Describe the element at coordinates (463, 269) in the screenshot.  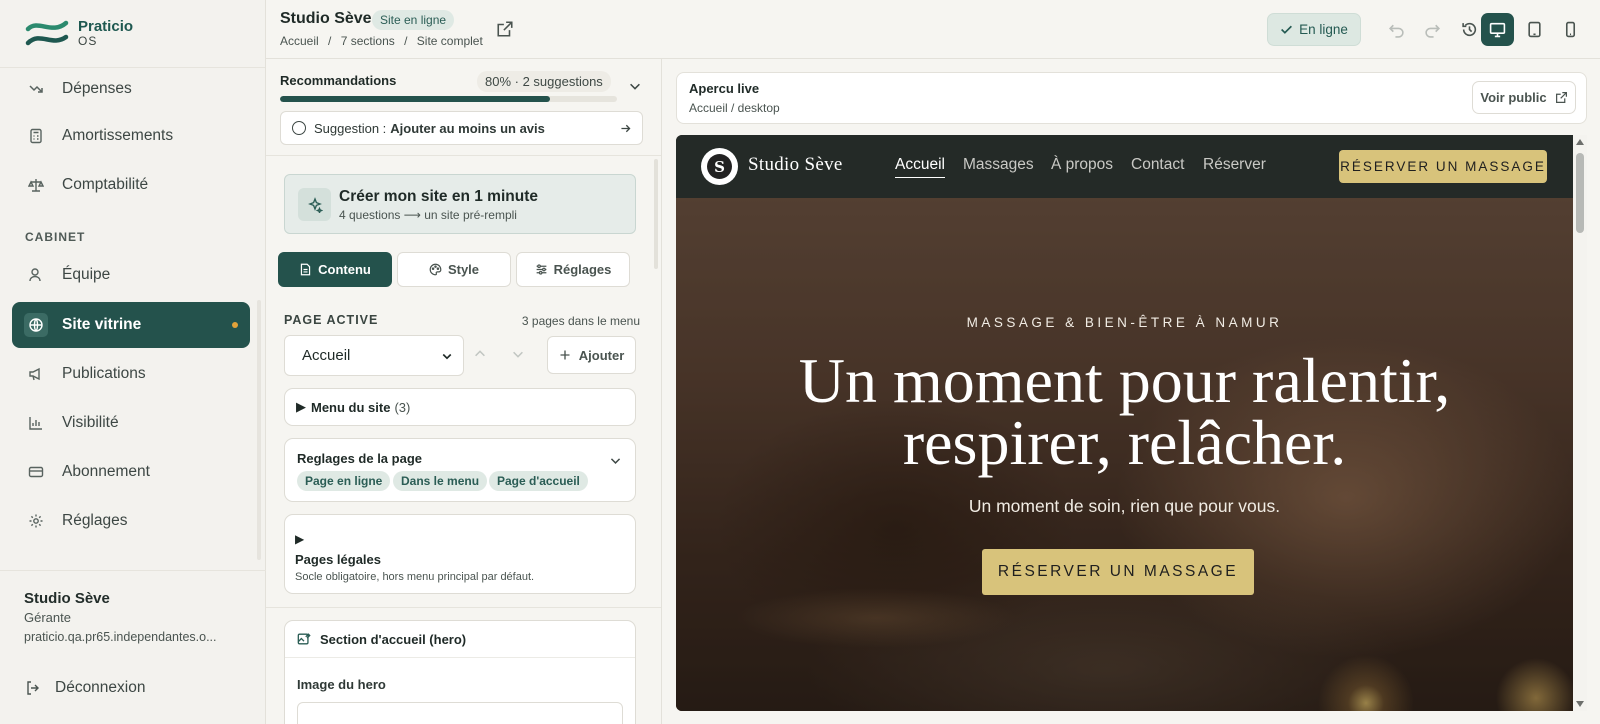
I see `tab-label: Style` at that location.